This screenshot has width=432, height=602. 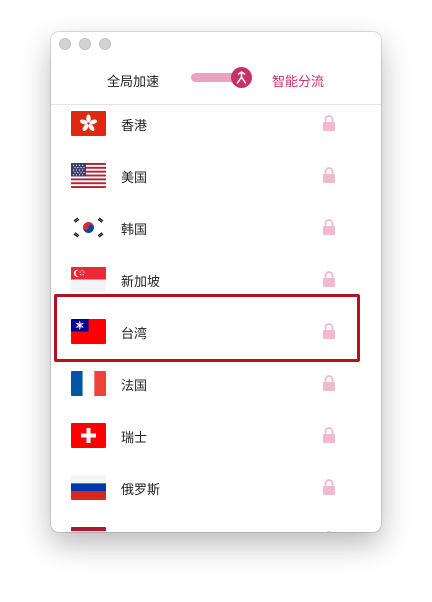 What do you see at coordinates (222, 78) in the screenshot?
I see `mode-toggle` at bounding box center [222, 78].